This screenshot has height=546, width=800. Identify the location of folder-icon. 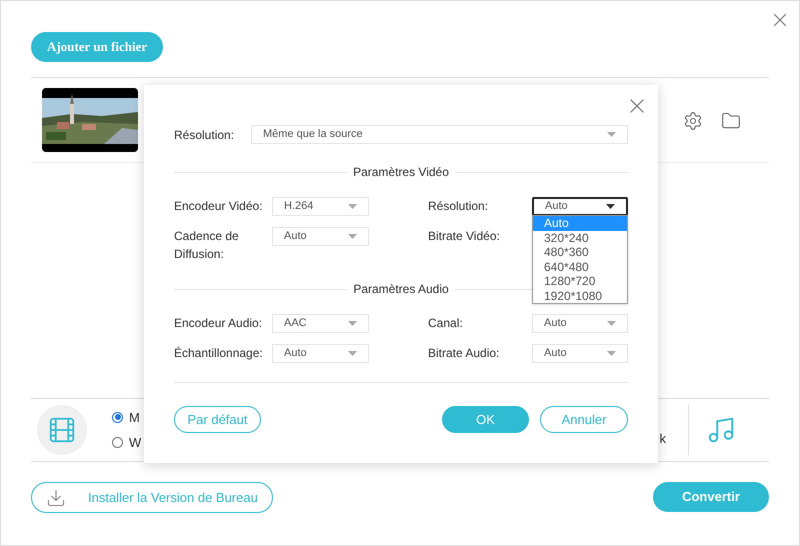
(731, 121).